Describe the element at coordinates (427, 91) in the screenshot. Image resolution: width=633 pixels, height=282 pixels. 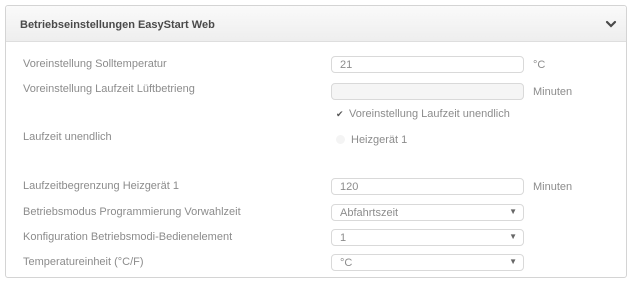
I see `laufzeit-lueftbetrieb-input` at that location.